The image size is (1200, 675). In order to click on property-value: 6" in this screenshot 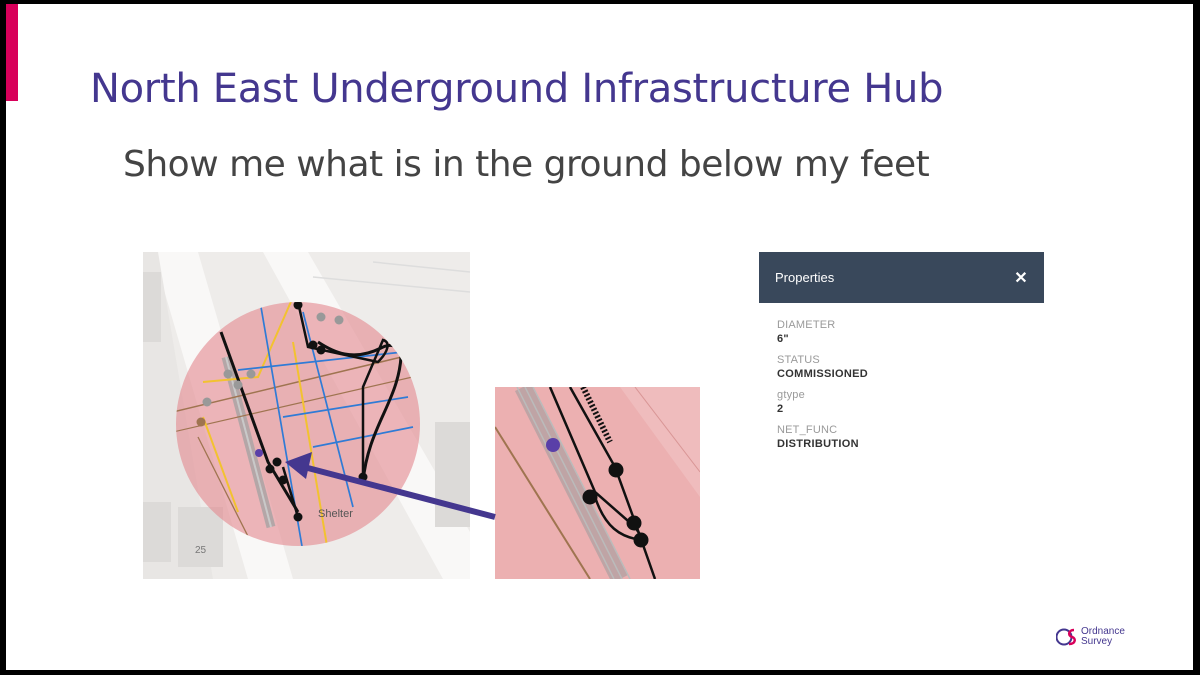, I will do `click(783, 339)`.